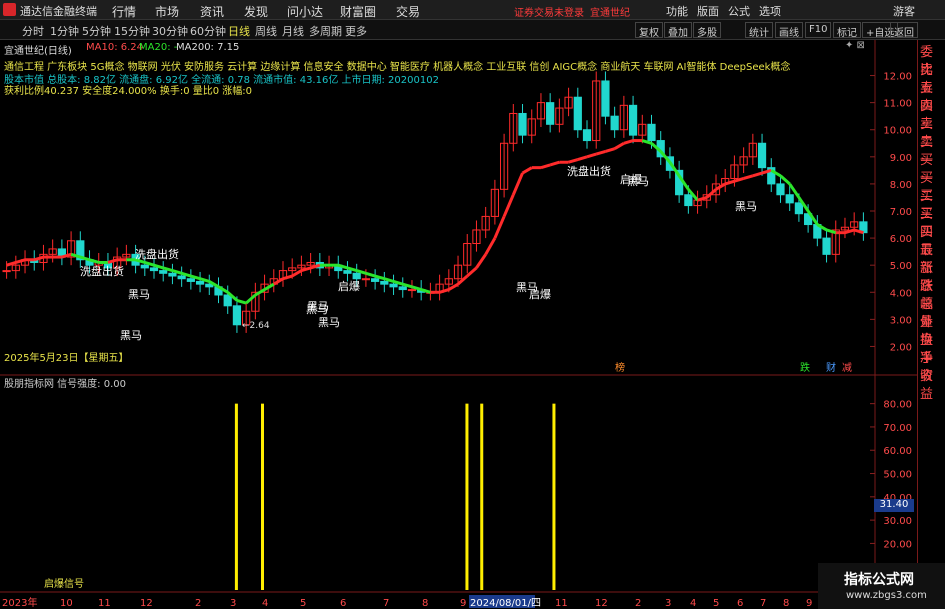  I want to click on menu-trade: 交易, so click(408, 11).